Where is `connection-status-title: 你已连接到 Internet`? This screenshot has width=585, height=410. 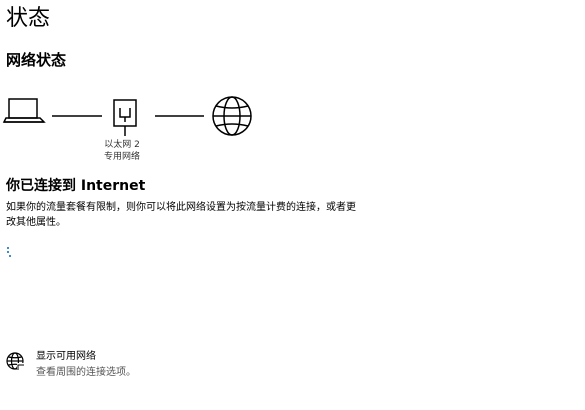 connection-status-title: 你已连接到 Internet is located at coordinates (76, 186).